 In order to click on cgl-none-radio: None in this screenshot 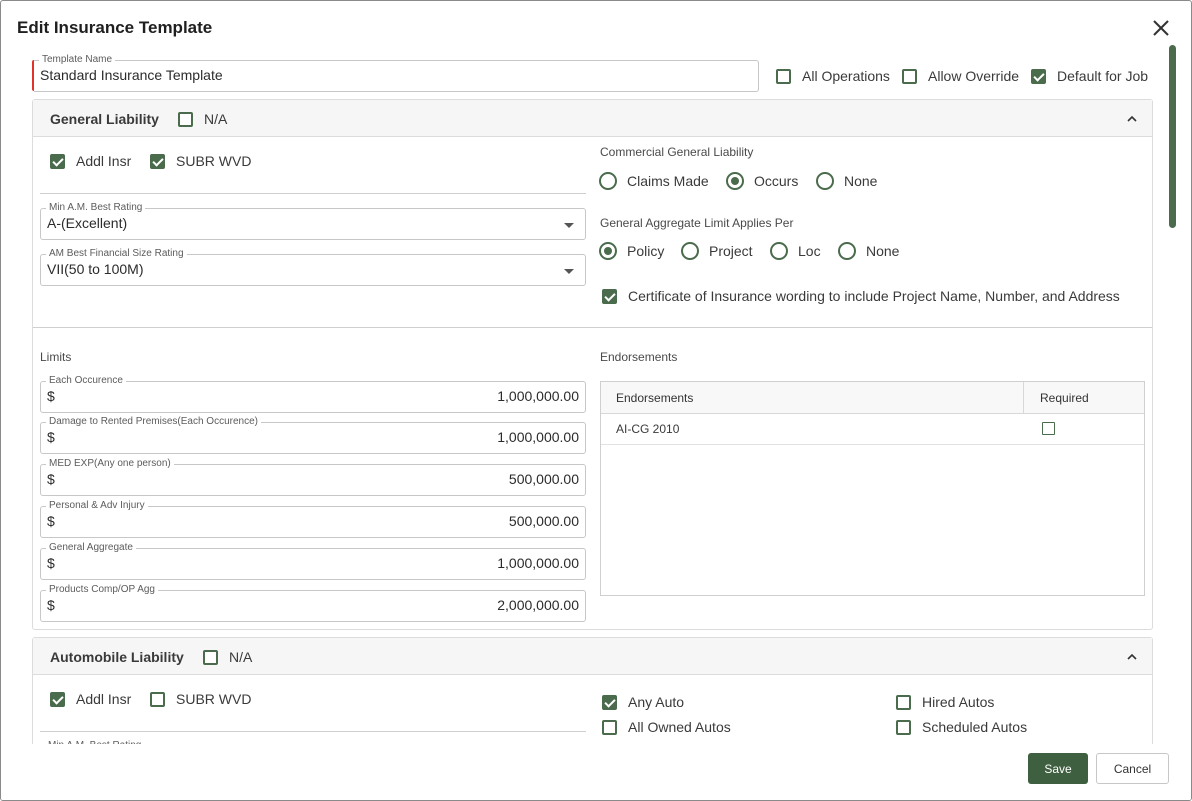, I will do `click(846, 181)`.